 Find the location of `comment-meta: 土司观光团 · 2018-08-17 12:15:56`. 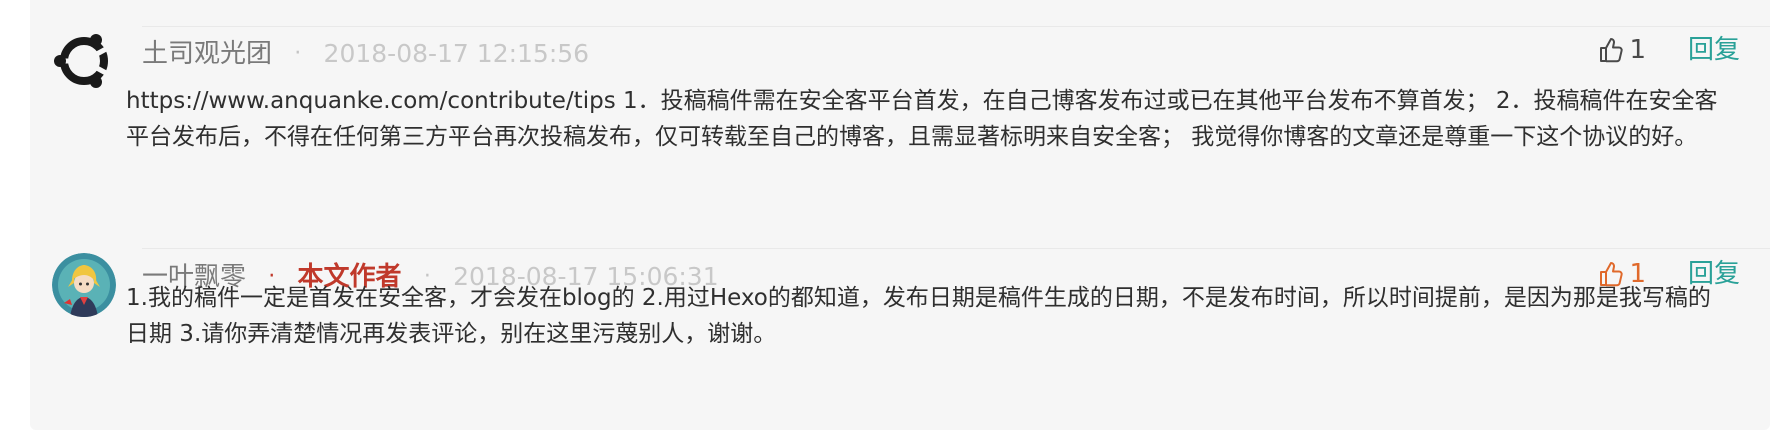

comment-meta: 土司观光团 · 2018-08-17 12:15:56 is located at coordinates (365, 54).